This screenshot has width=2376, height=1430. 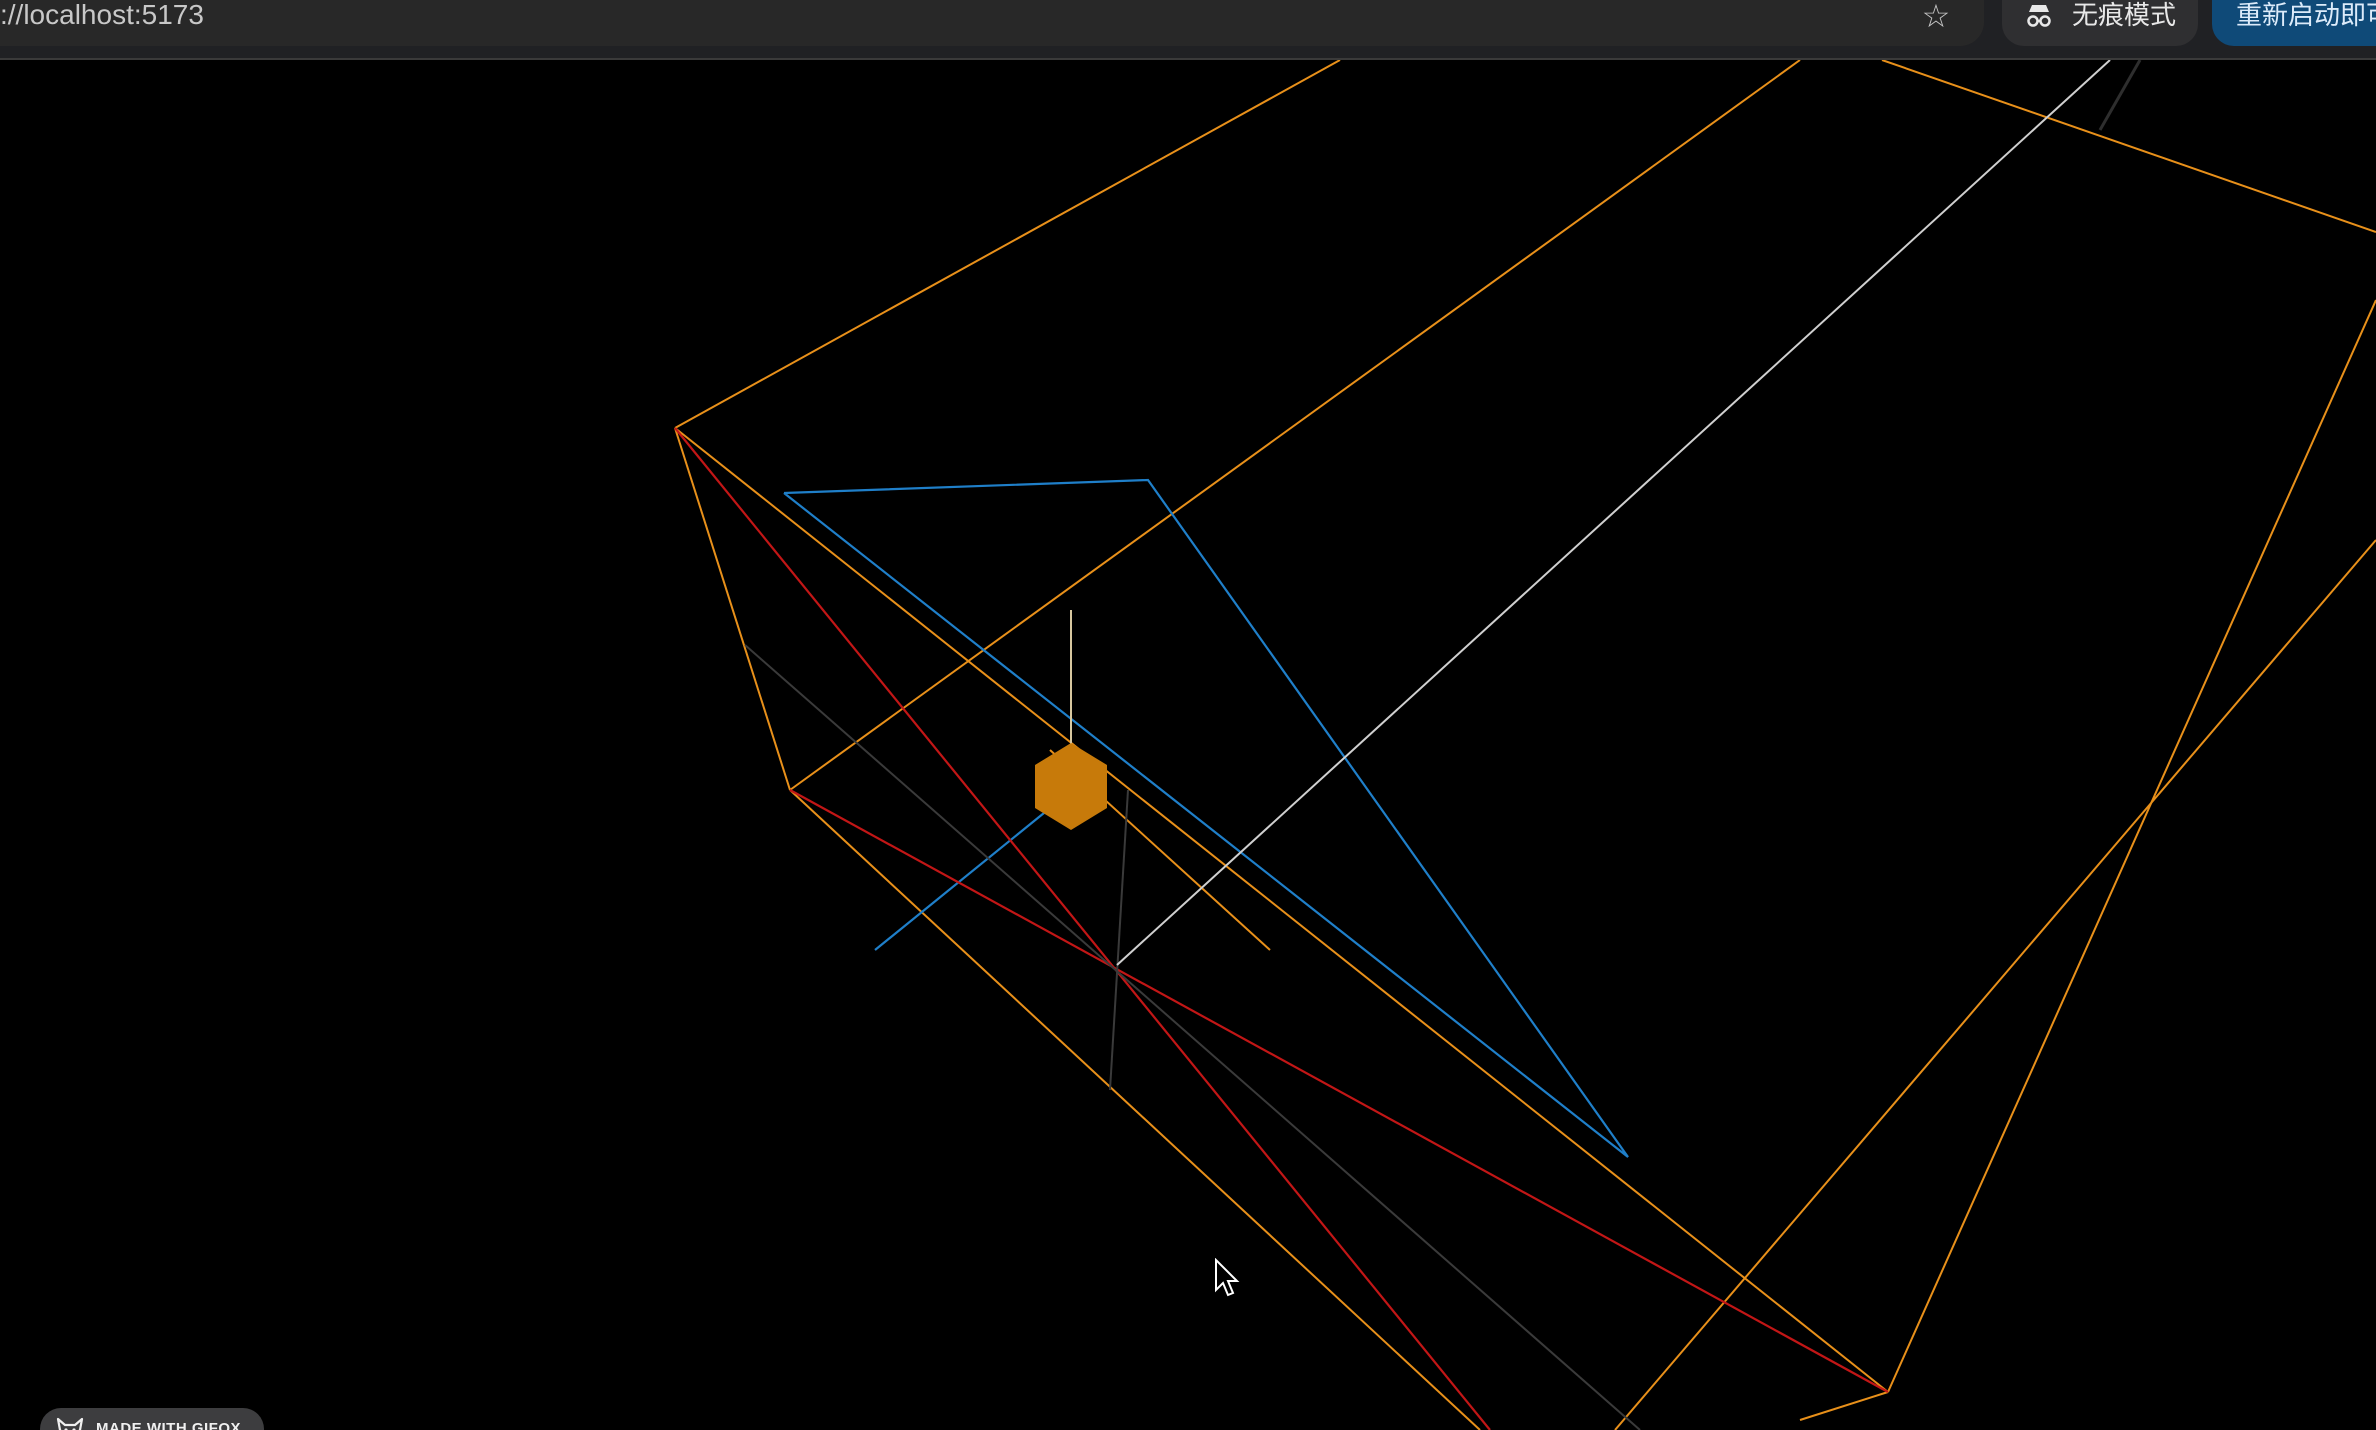 What do you see at coordinates (102, 15) in the screenshot?
I see `address-url: ://localhost:5173` at bounding box center [102, 15].